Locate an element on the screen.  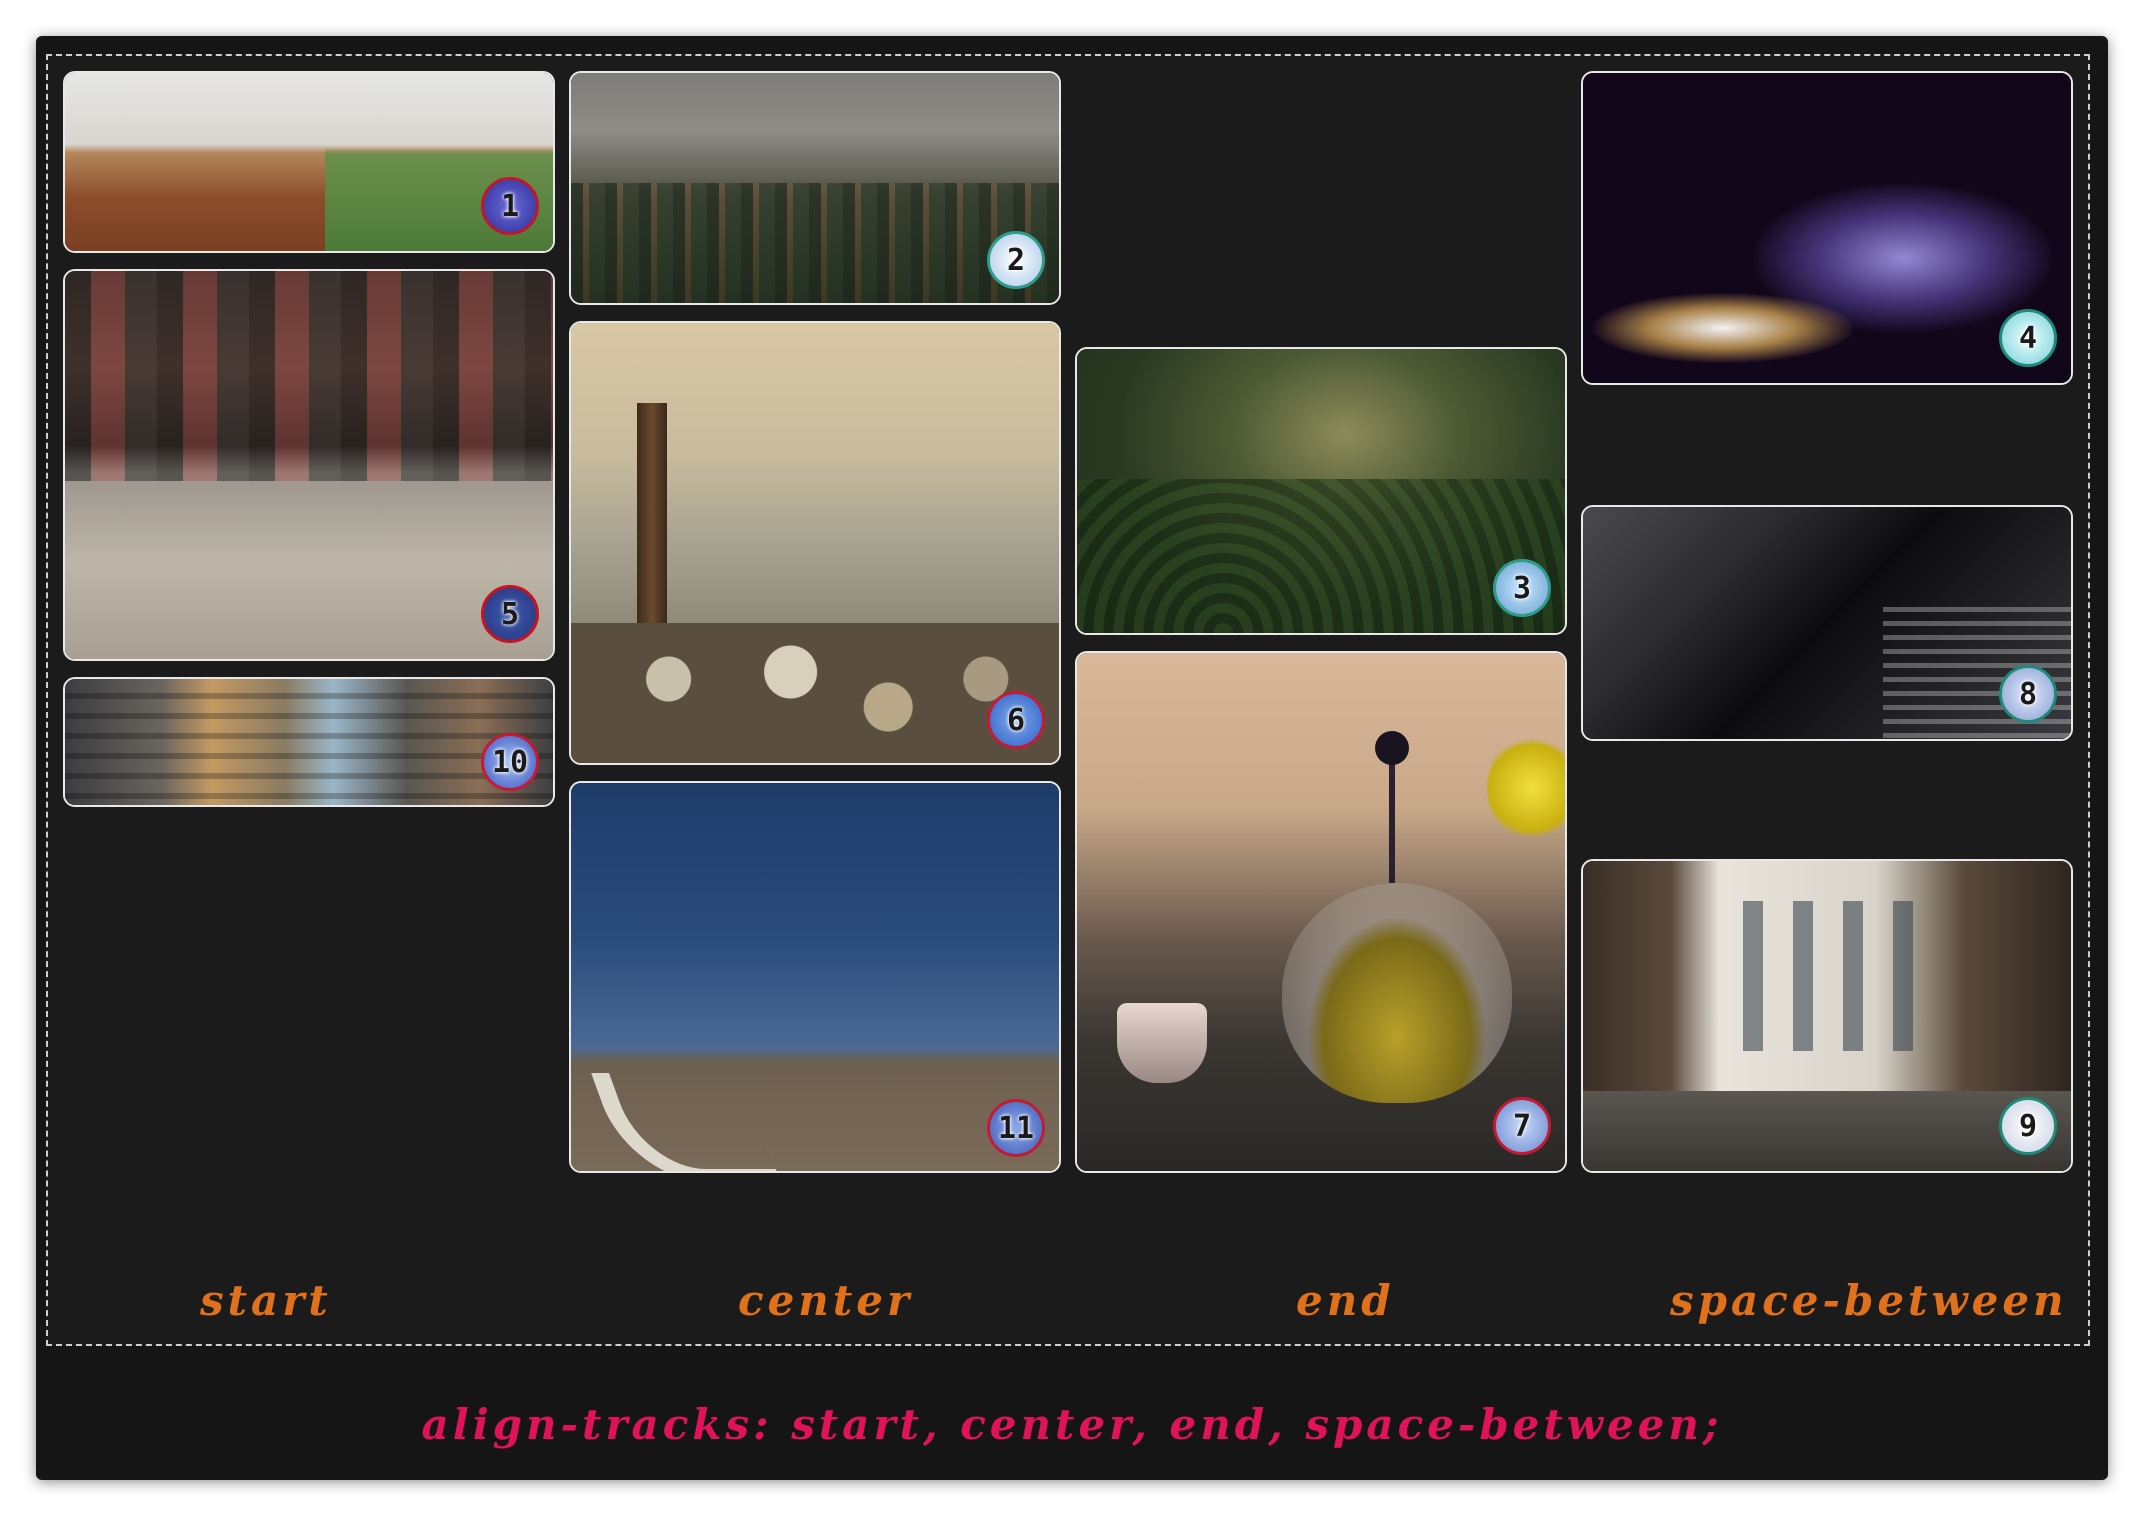
column-label-space-between: space-between is located at coordinates (1869, 1300).